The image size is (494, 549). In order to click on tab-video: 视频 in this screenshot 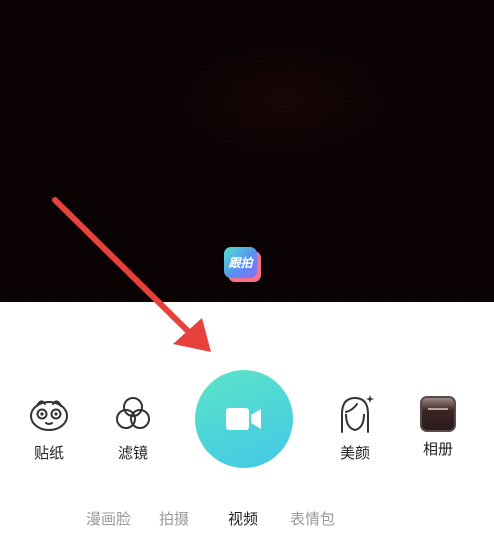, I will do `click(243, 518)`.